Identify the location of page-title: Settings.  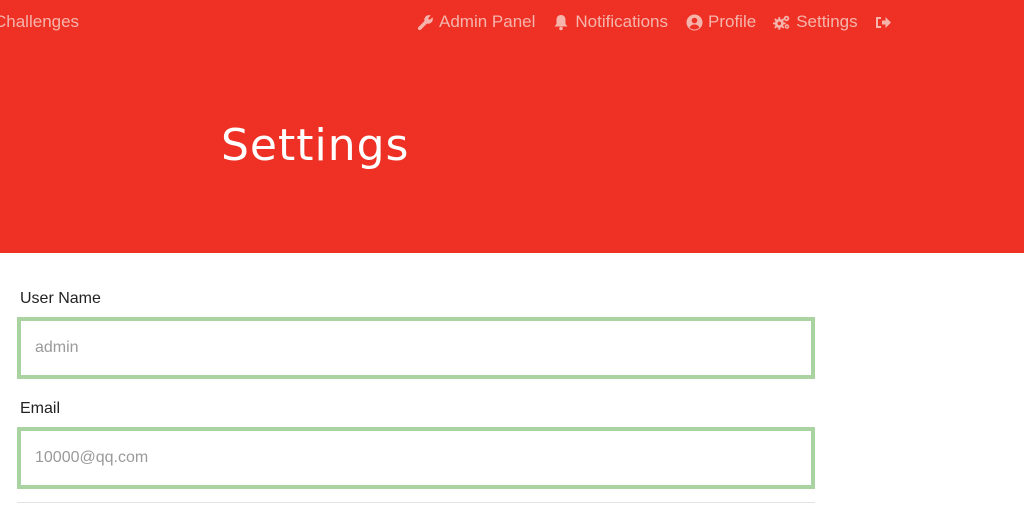
(315, 145).